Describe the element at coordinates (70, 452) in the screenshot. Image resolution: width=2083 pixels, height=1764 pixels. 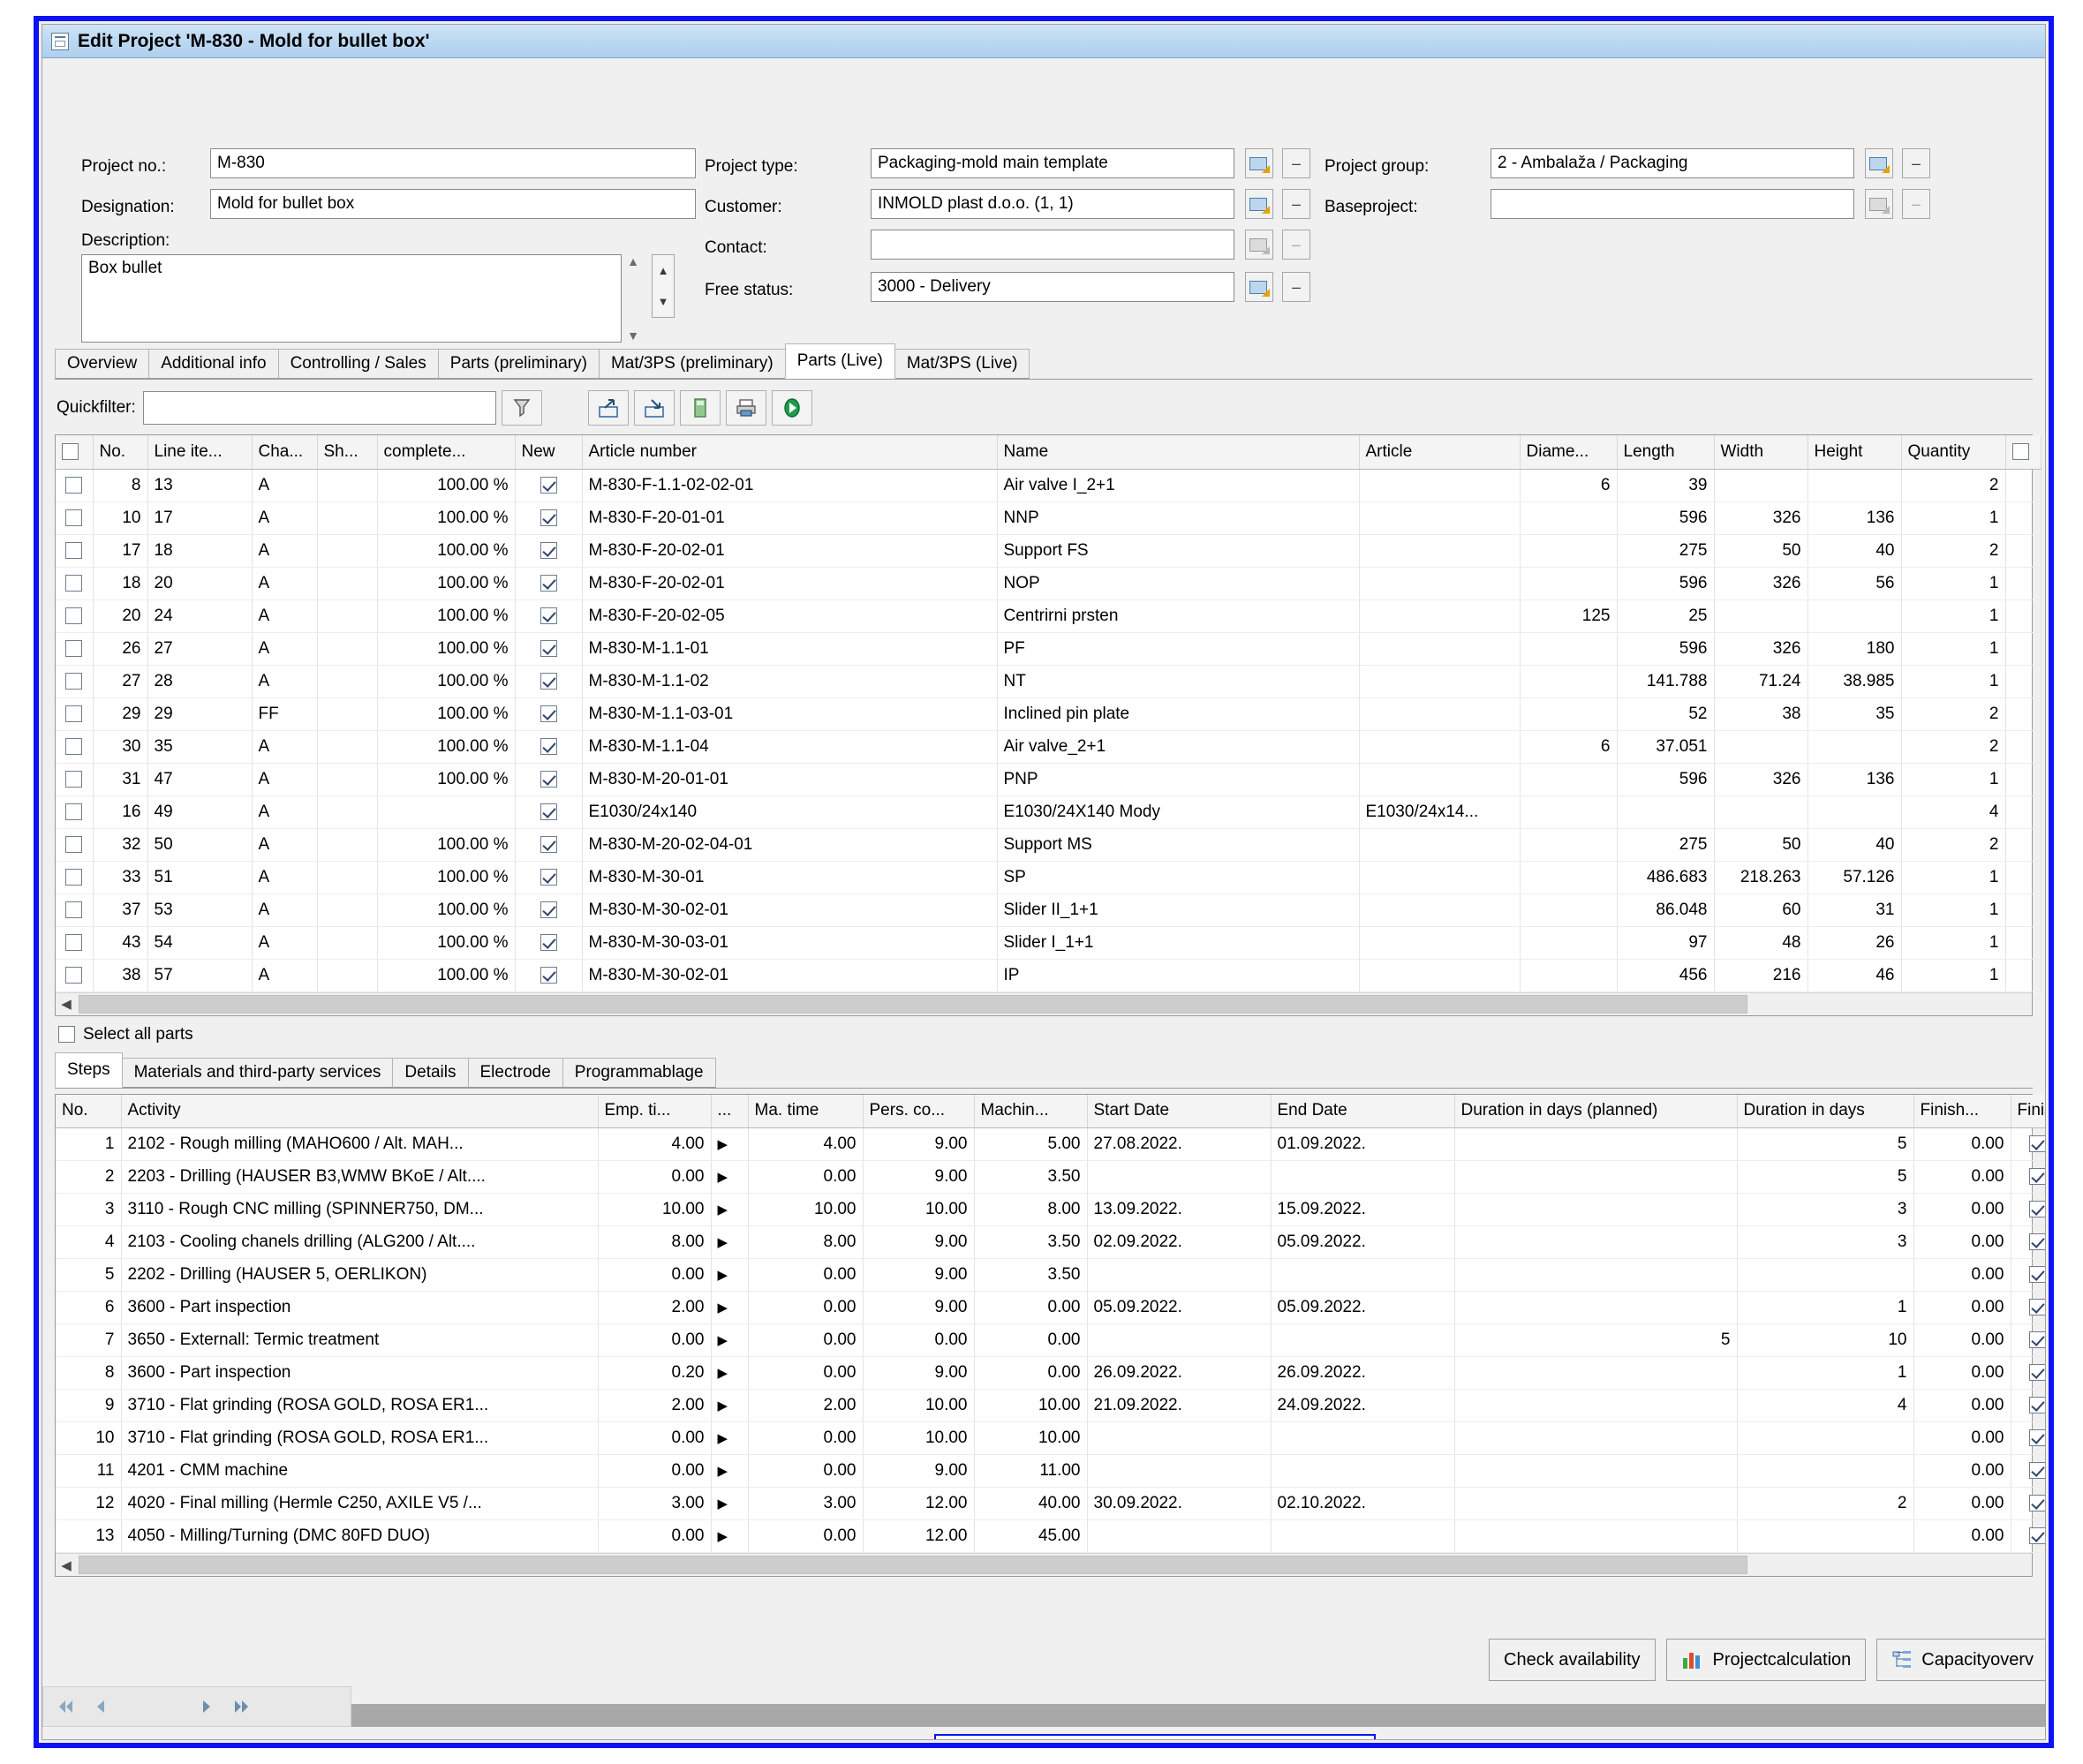
I see `header-select-checkbox` at that location.